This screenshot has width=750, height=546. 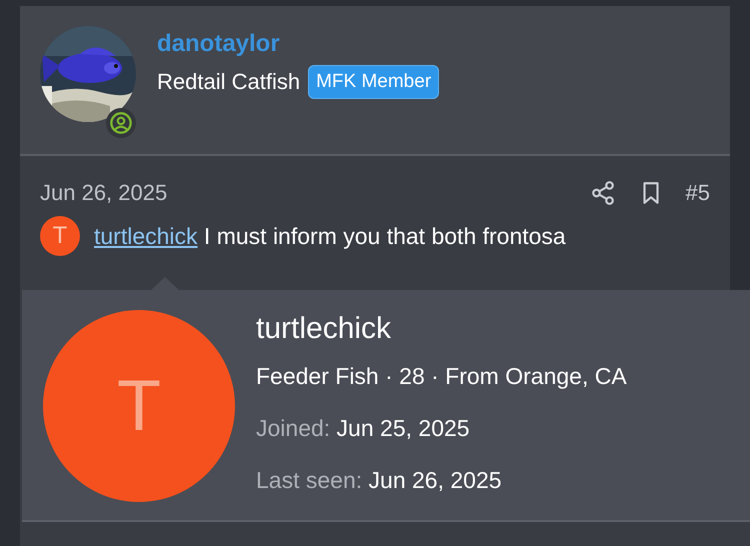 What do you see at coordinates (374, 82) in the screenshot?
I see `member-badge: MFK Member` at bounding box center [374, 82].